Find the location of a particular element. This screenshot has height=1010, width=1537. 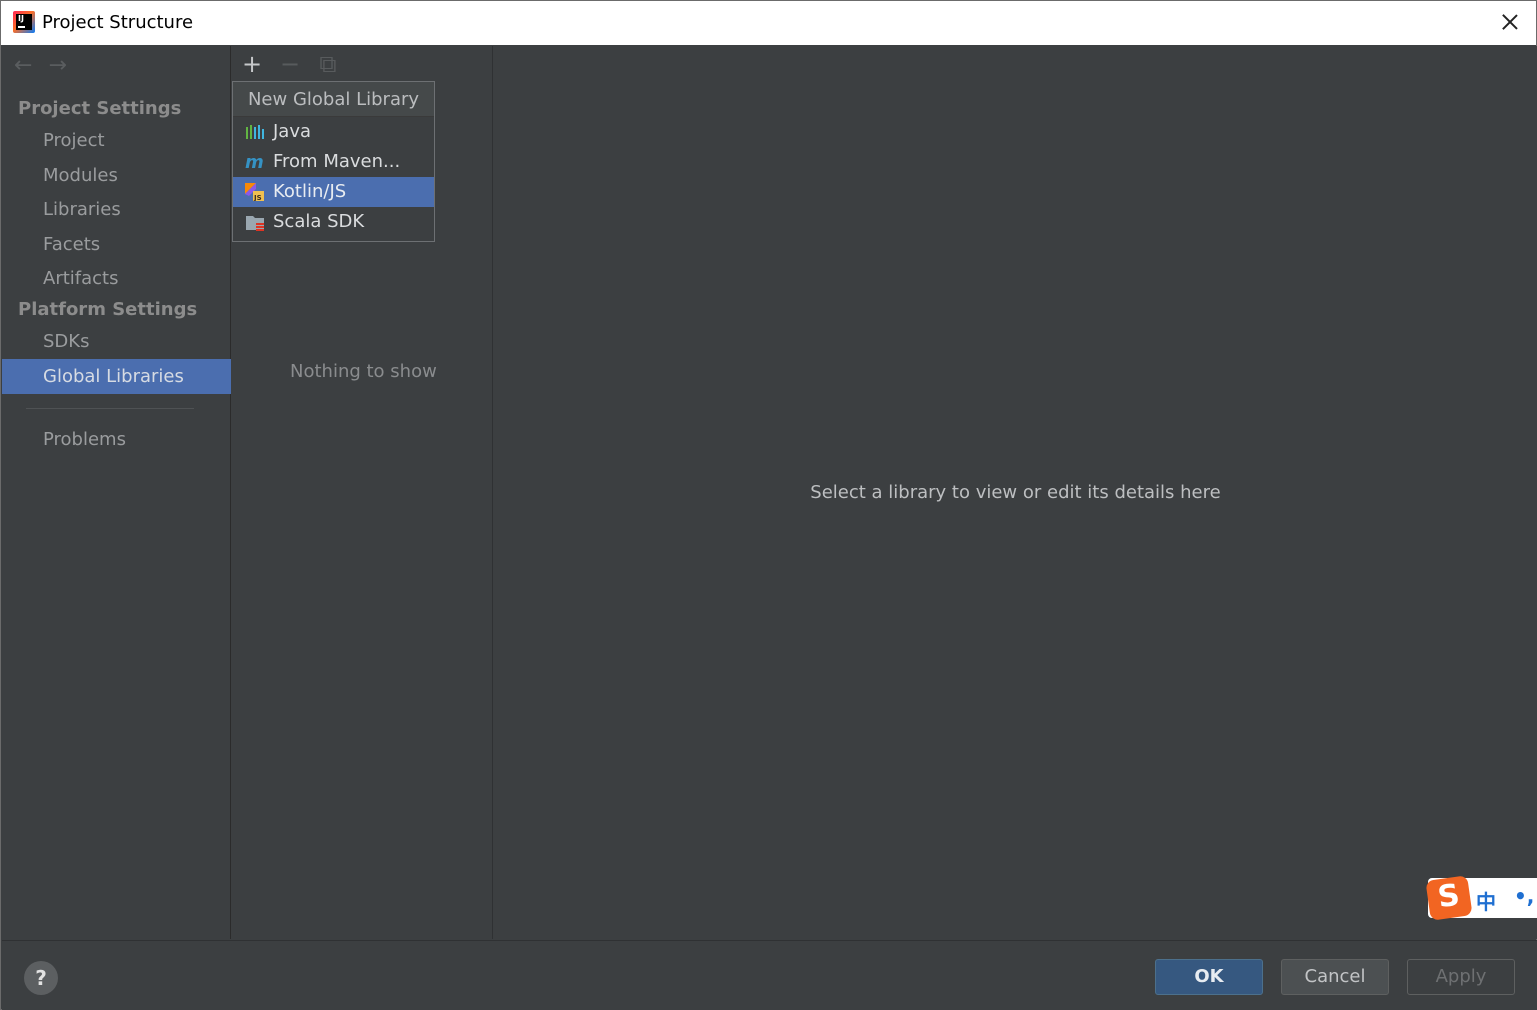

close-icon is located at coordinates (1510, 22).